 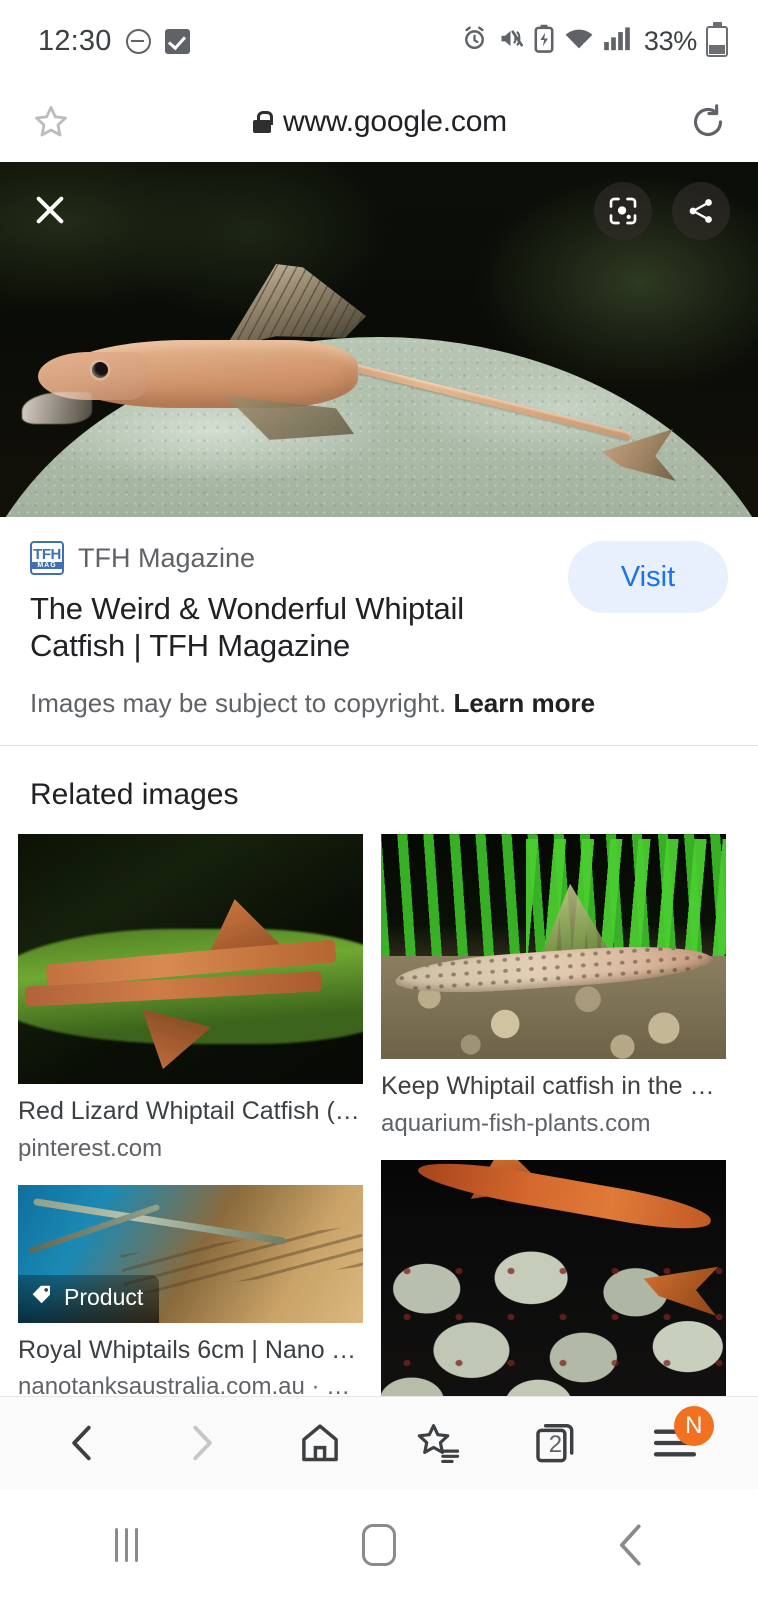 I want to click on browser-url-bar: www.google.com, so click(x=379, y=122).